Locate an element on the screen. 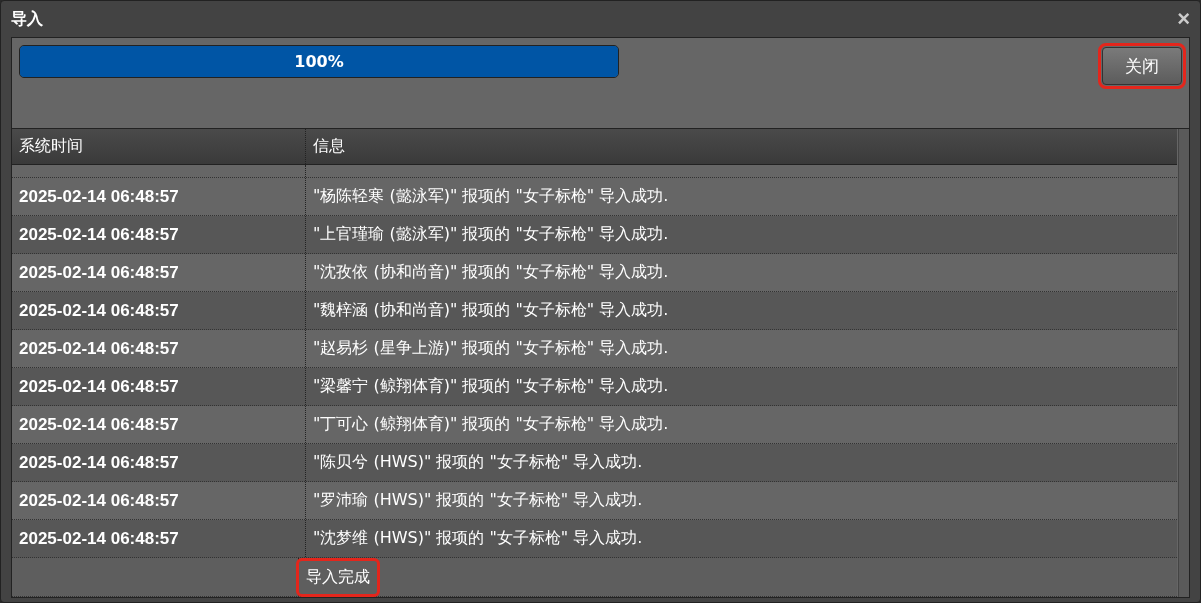 The image size is (1201, 603). completion-message: 导入完成 is located at coordinates (338, 577).